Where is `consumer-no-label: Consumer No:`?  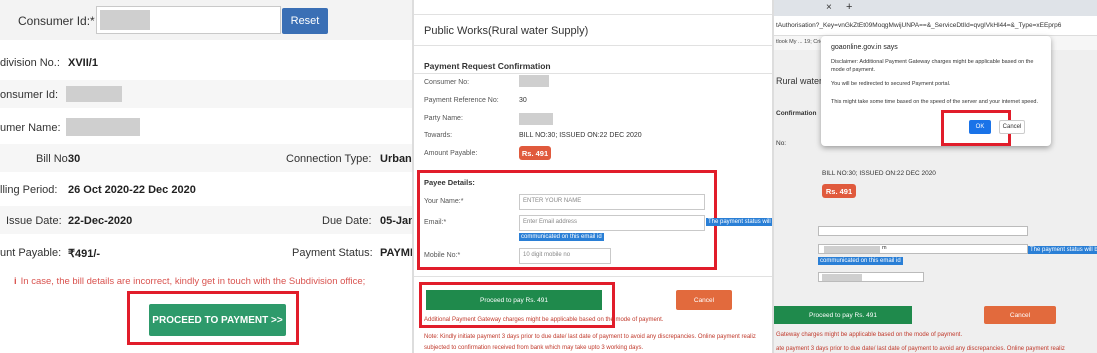
consumer-no-label: Consumer No: is located at coordinates (447, 82).